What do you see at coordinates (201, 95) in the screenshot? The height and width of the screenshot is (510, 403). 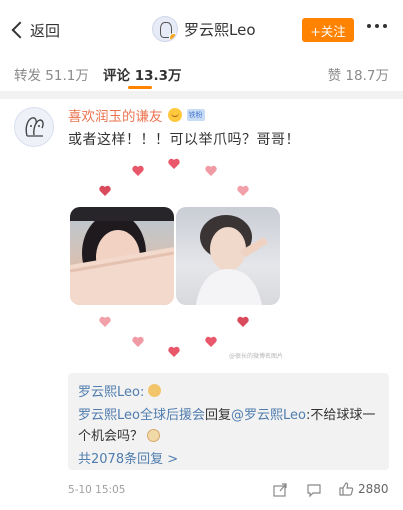 I see `divider` at bounding box center [201, 95].